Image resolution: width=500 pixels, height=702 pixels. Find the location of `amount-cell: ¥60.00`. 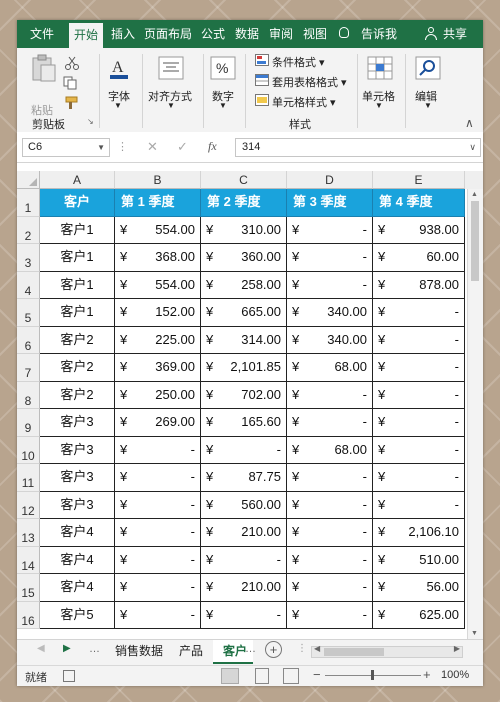

amount-cell: ¥60.00 is located at coordinates (419, 258).